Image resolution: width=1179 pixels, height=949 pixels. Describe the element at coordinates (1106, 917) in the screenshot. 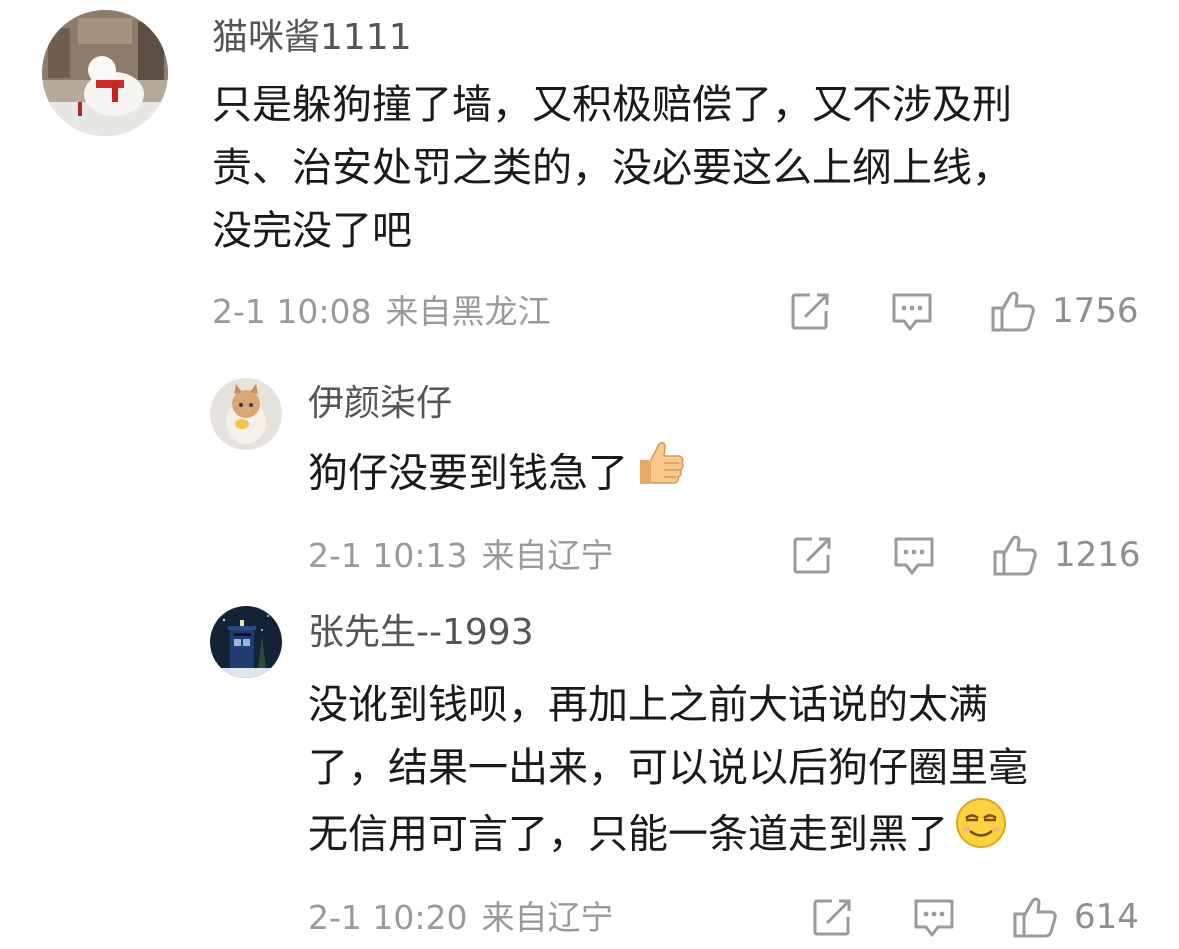

I see `like-count: 614` at that location.